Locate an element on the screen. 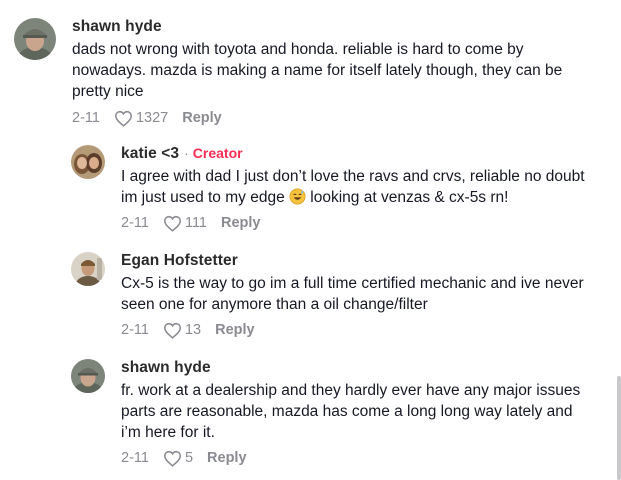  like-button: 1327 is located at coordinates (141, 118).